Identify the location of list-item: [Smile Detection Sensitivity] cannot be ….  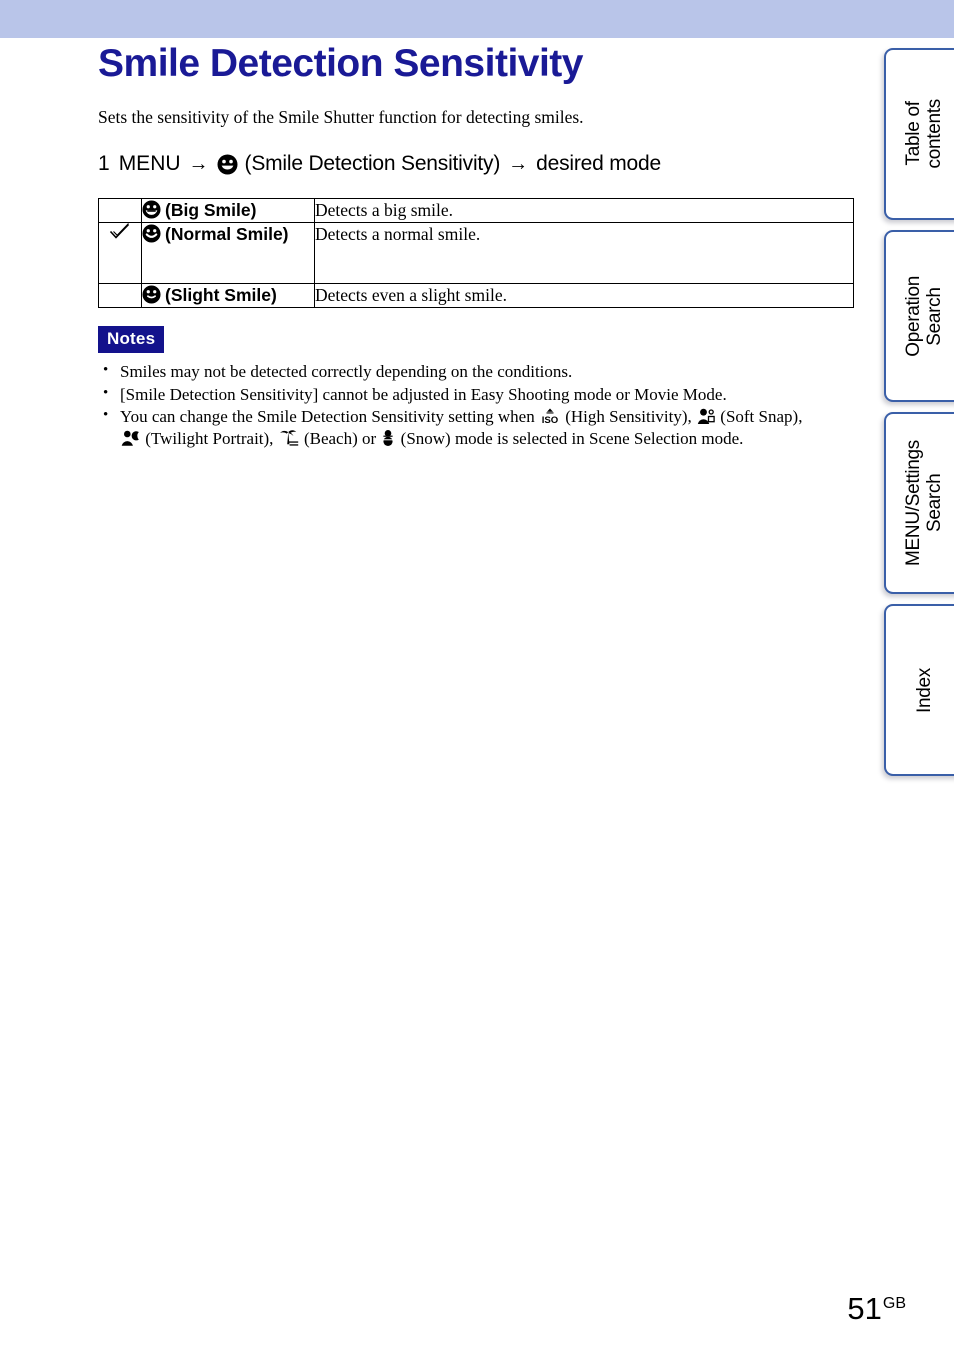
(476, 394).